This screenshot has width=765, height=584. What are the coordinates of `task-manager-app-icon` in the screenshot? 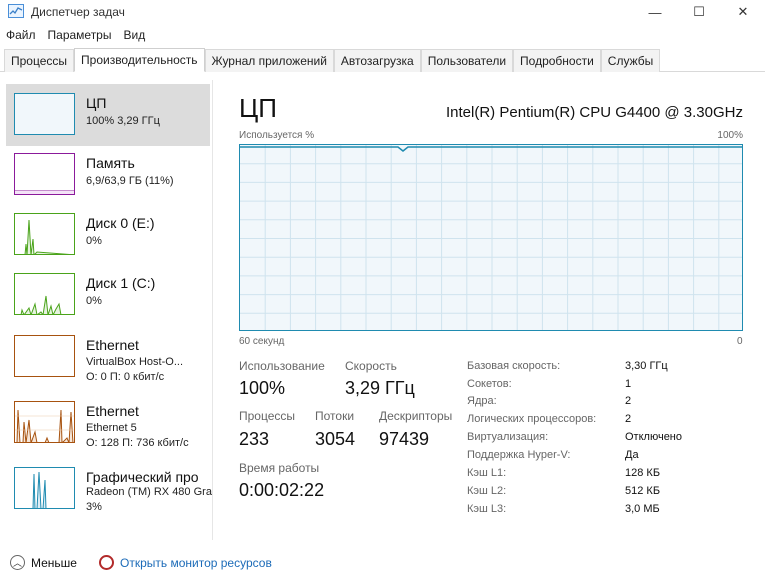 It's located at (16, 11).